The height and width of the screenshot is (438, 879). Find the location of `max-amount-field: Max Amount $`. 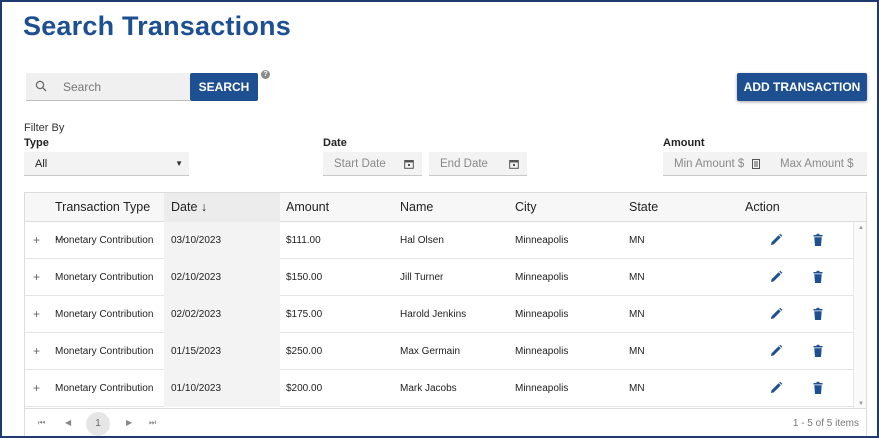

max-amount-field: Max Amount $ is located at coordinates (818, 164).